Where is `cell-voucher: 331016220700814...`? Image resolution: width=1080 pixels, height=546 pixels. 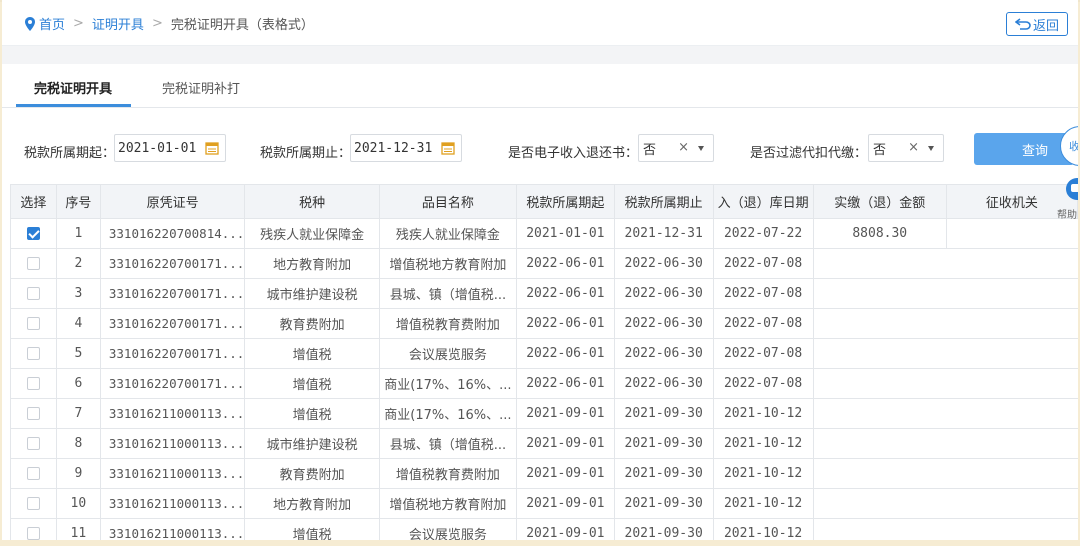
cell-voucher: 331016220700814... is located at coordinates (172, 233).